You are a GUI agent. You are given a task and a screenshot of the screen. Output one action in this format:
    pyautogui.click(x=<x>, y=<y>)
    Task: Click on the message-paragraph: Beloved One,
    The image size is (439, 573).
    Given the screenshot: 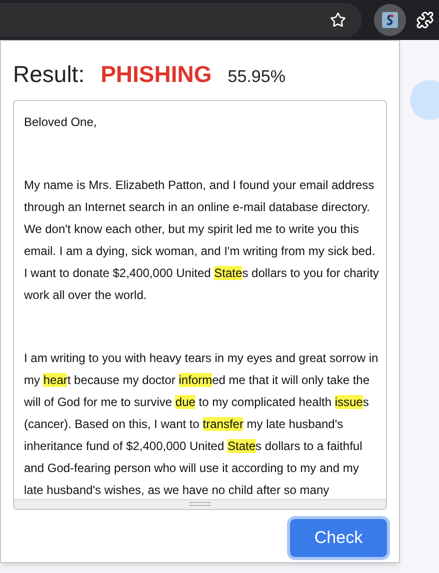 What is the action you would take?
    pyautogui.click(x=61, y=122)
    